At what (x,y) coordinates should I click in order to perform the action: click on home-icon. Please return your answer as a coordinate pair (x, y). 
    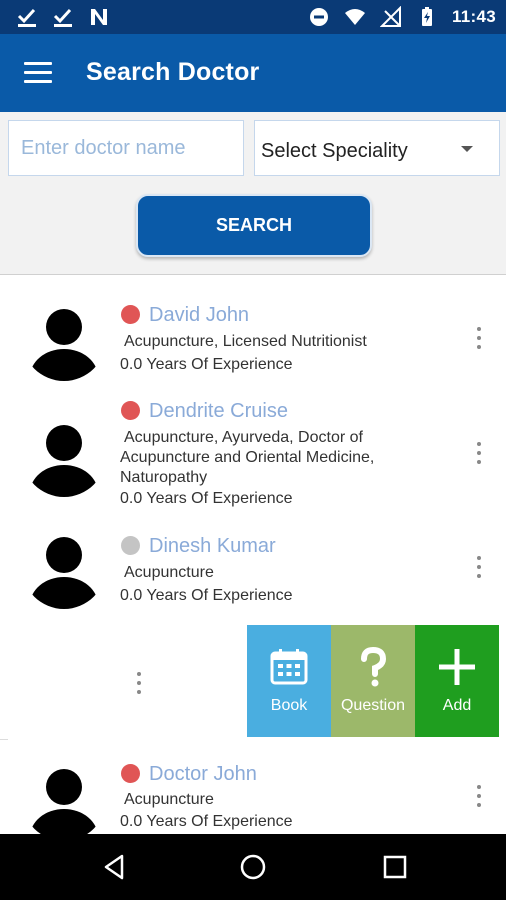
    Looking at the image, I should click on (253, 867).